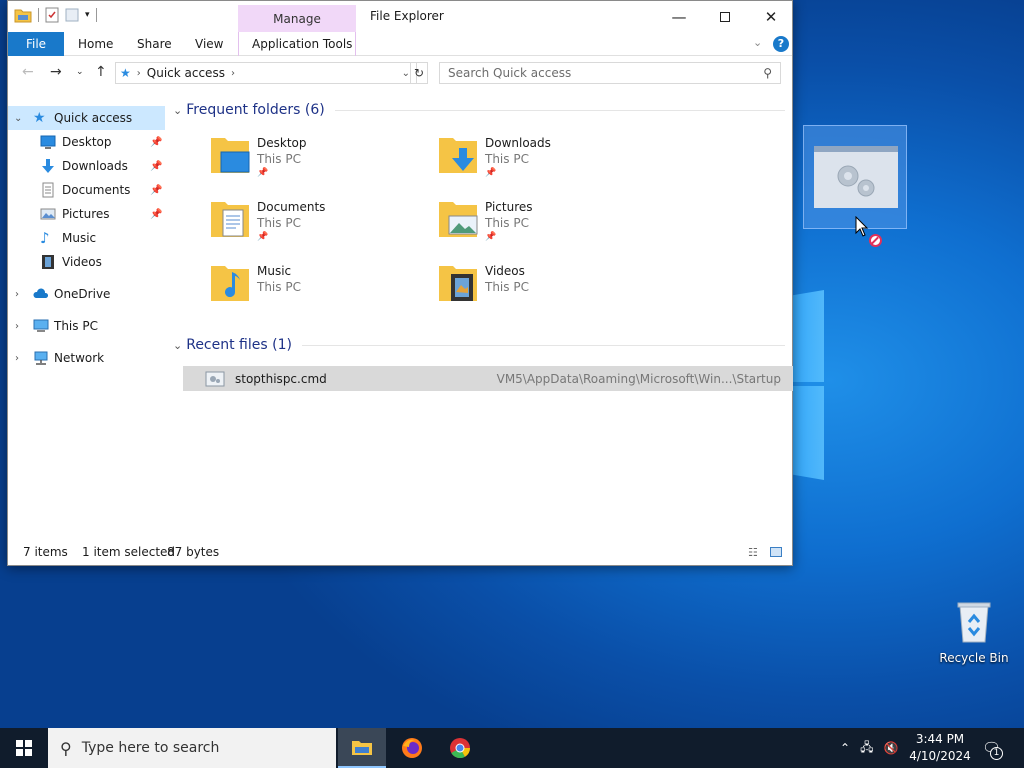  Describe the element at coordinates (101, 72) in the screenshot. I see `up-button: ↑` at that location.